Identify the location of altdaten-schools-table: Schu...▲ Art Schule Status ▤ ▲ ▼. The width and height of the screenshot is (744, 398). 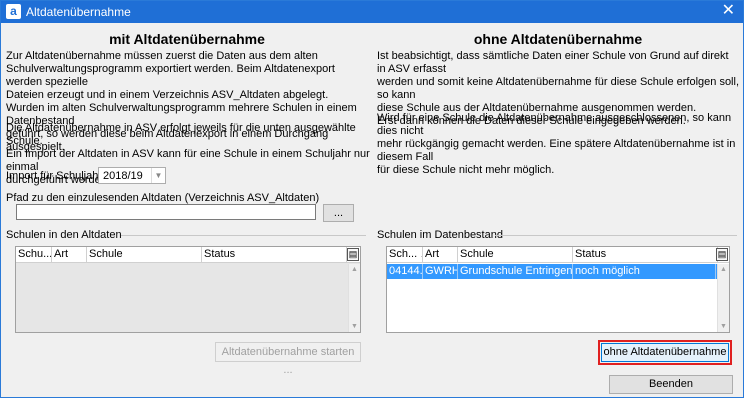
(188, 289).